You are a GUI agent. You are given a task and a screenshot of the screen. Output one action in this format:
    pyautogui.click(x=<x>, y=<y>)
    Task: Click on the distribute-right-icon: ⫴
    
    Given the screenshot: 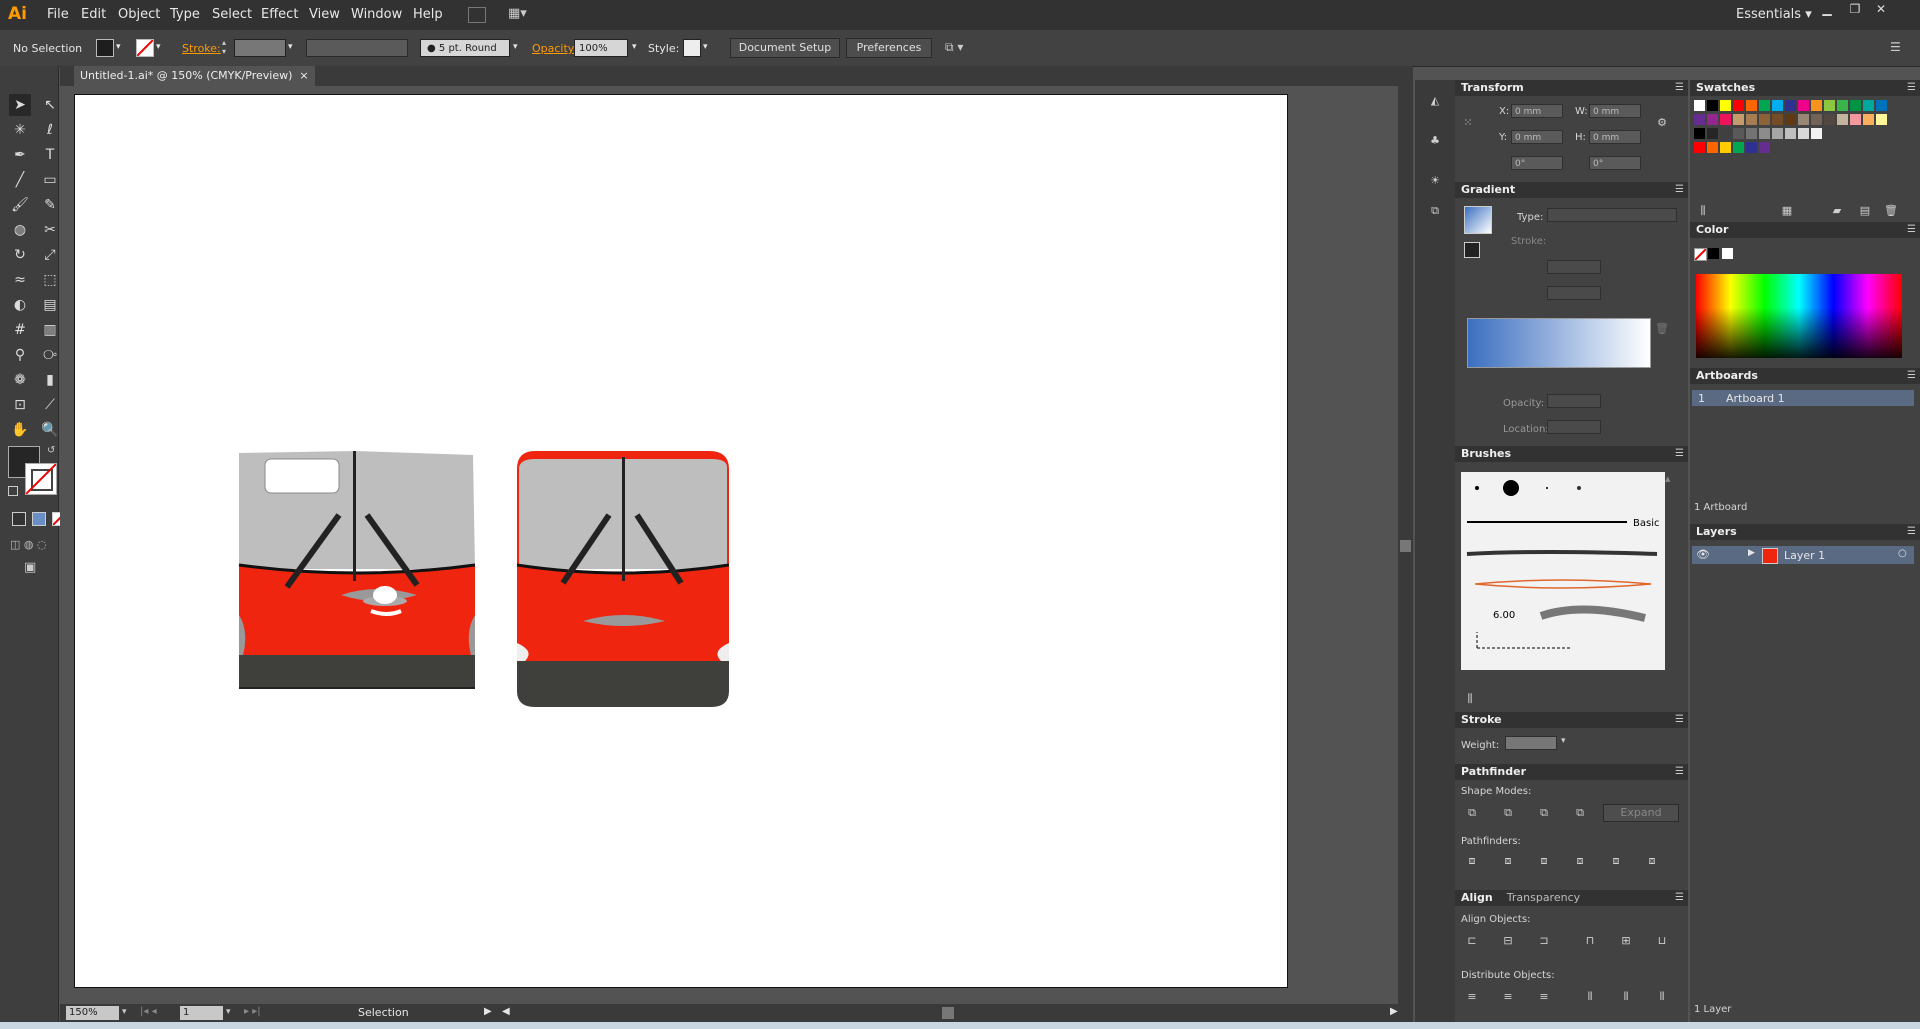 What is the action you would take?
    pyautogui.click(x=1662, y=997)
    